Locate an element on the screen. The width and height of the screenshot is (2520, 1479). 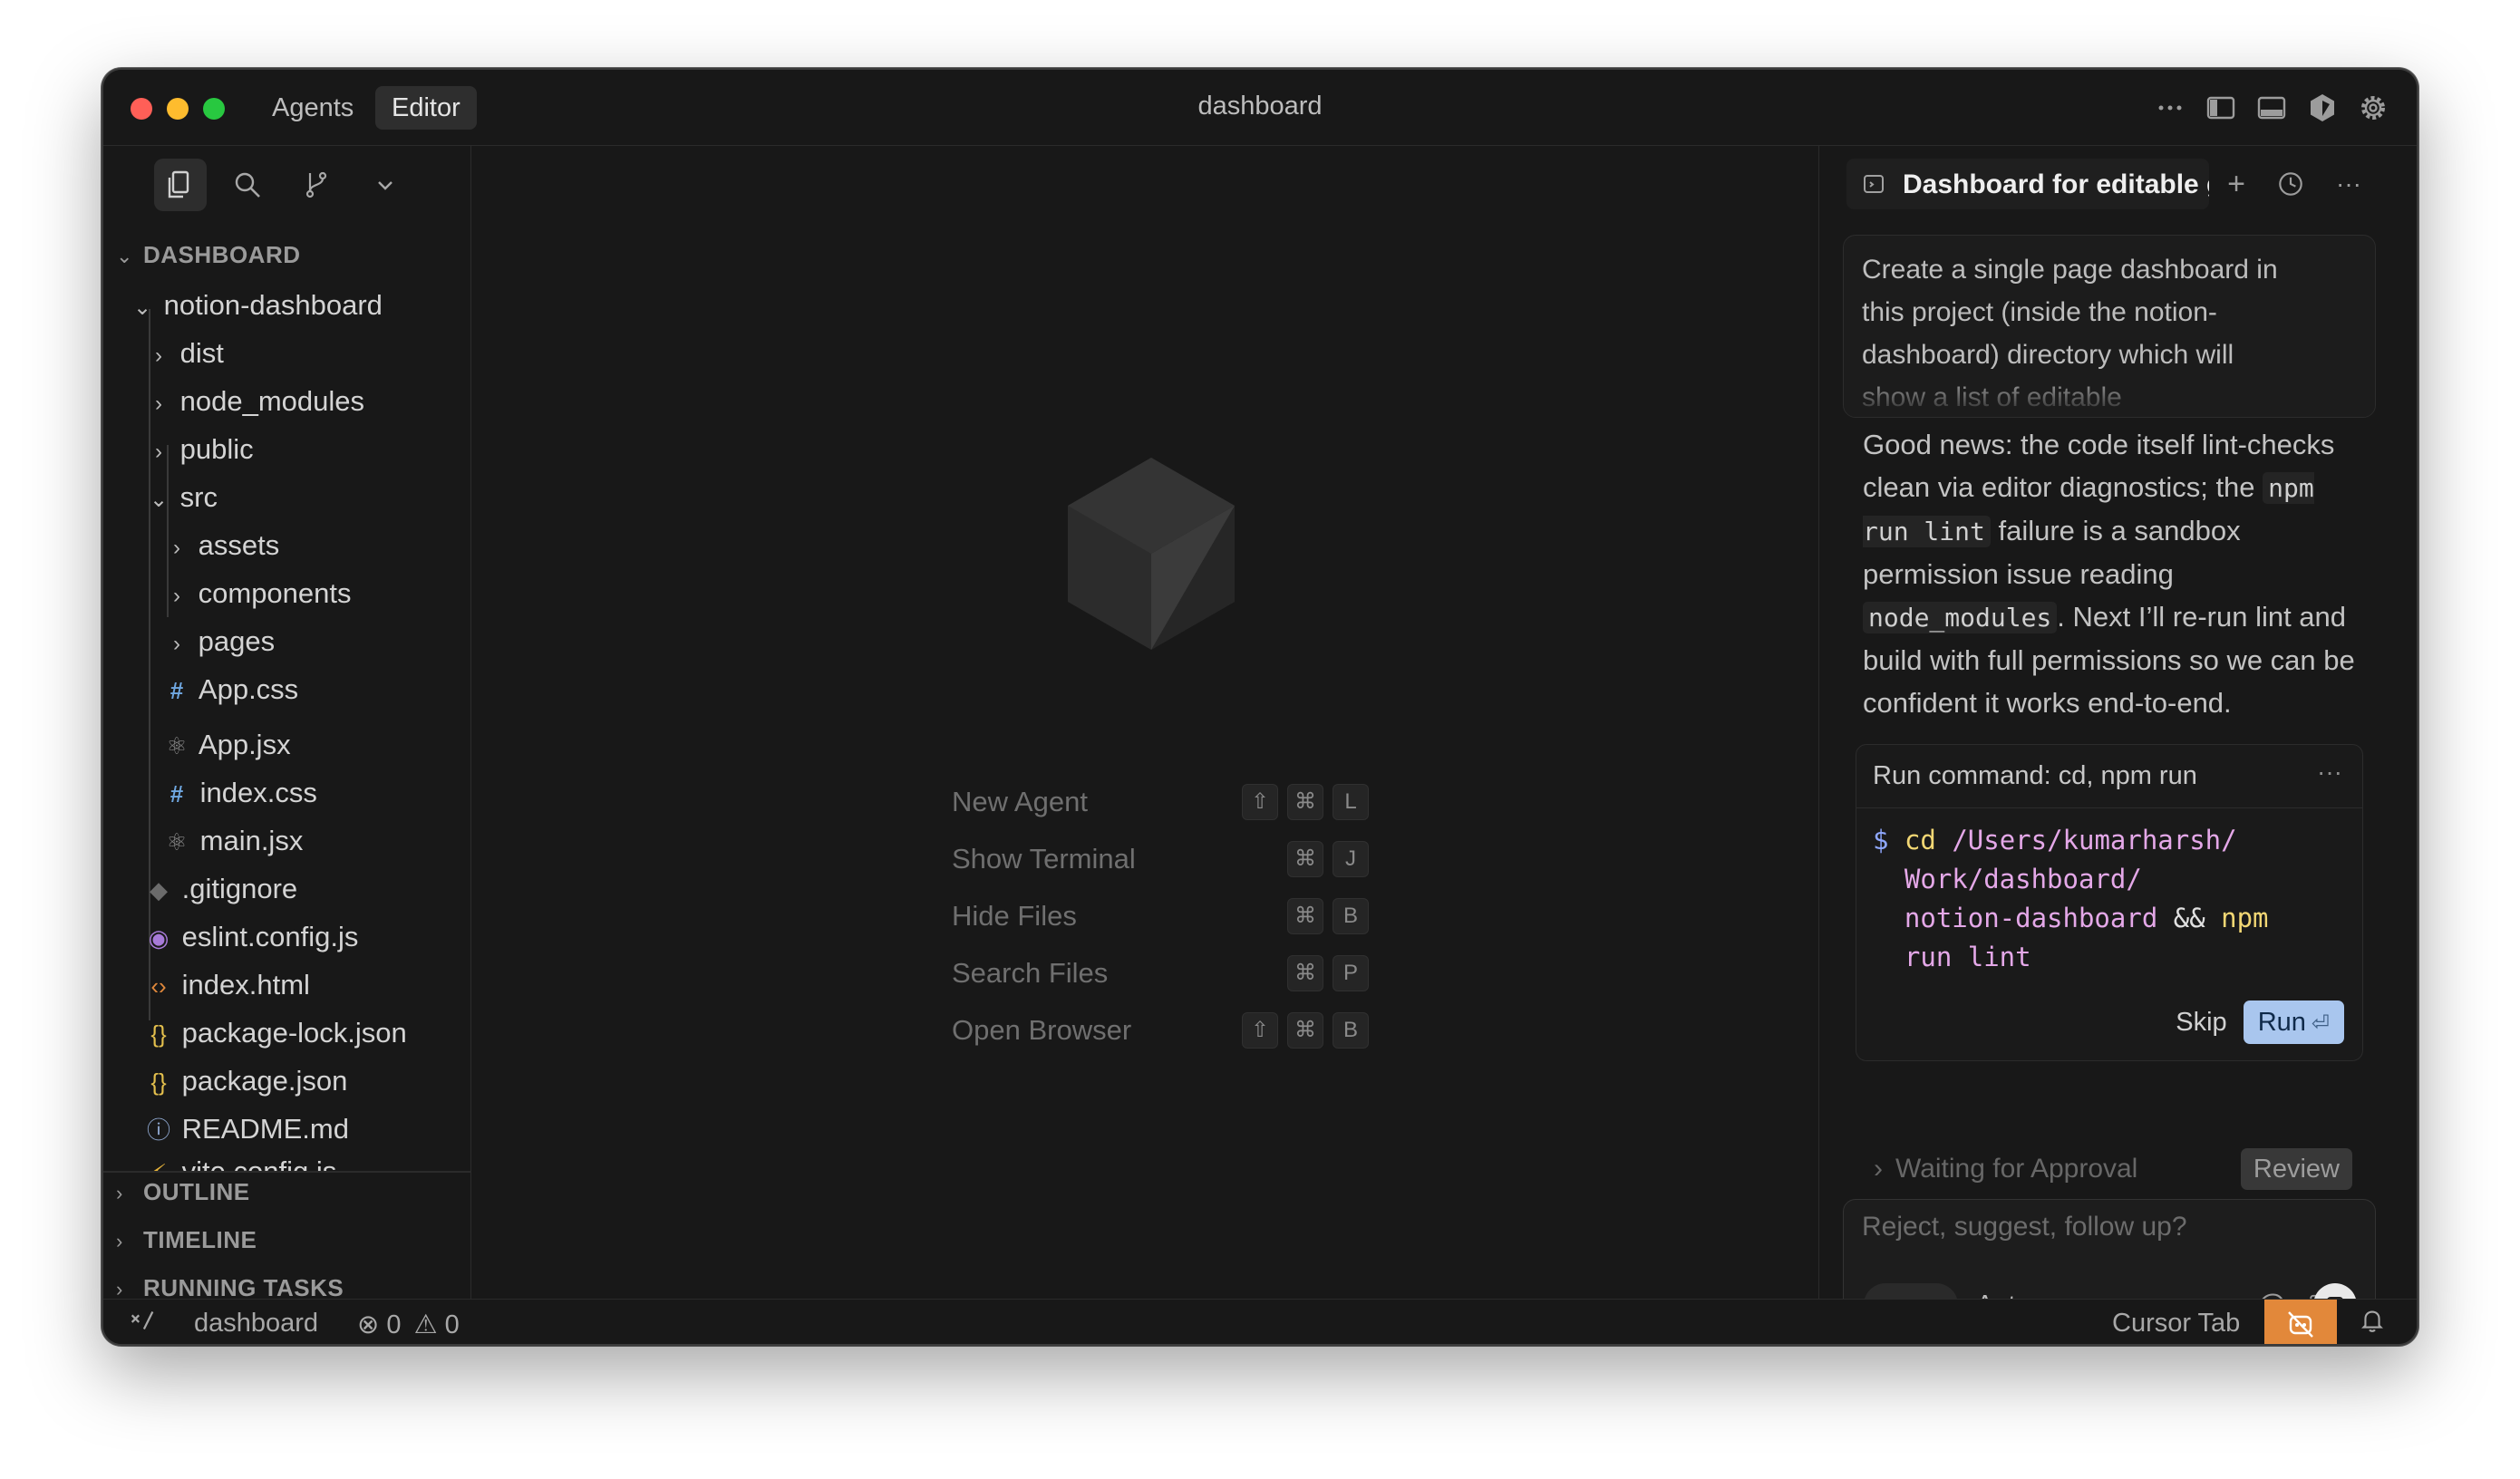
shortcut-label: Hide Files is located at coordinates (1014, 916).